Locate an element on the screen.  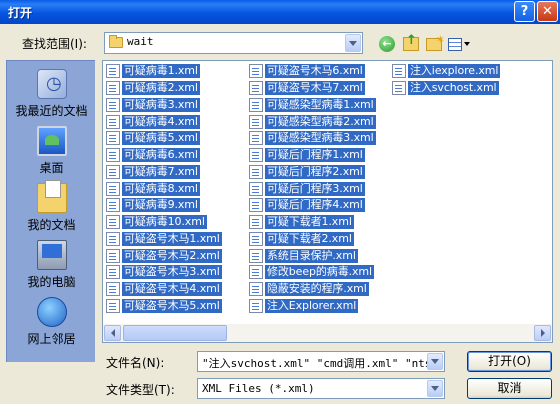
file-item: 可疑盗号木马4.xml is located at coordinates (164, 289).